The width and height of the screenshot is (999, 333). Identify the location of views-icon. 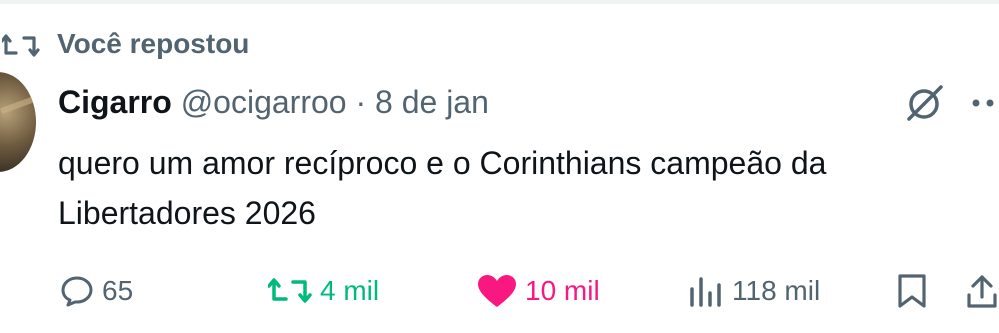
(705, 292).